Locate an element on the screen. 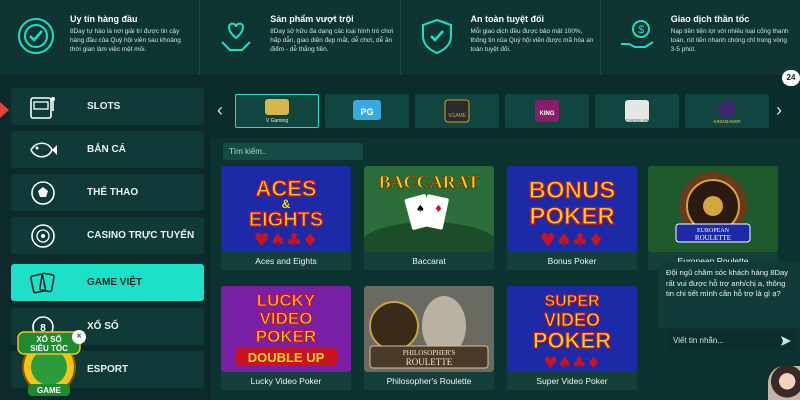 The height and width of the screenshot is (400, 800). game-art-text: DOUBLE UP is located at coordinates (286, 357).